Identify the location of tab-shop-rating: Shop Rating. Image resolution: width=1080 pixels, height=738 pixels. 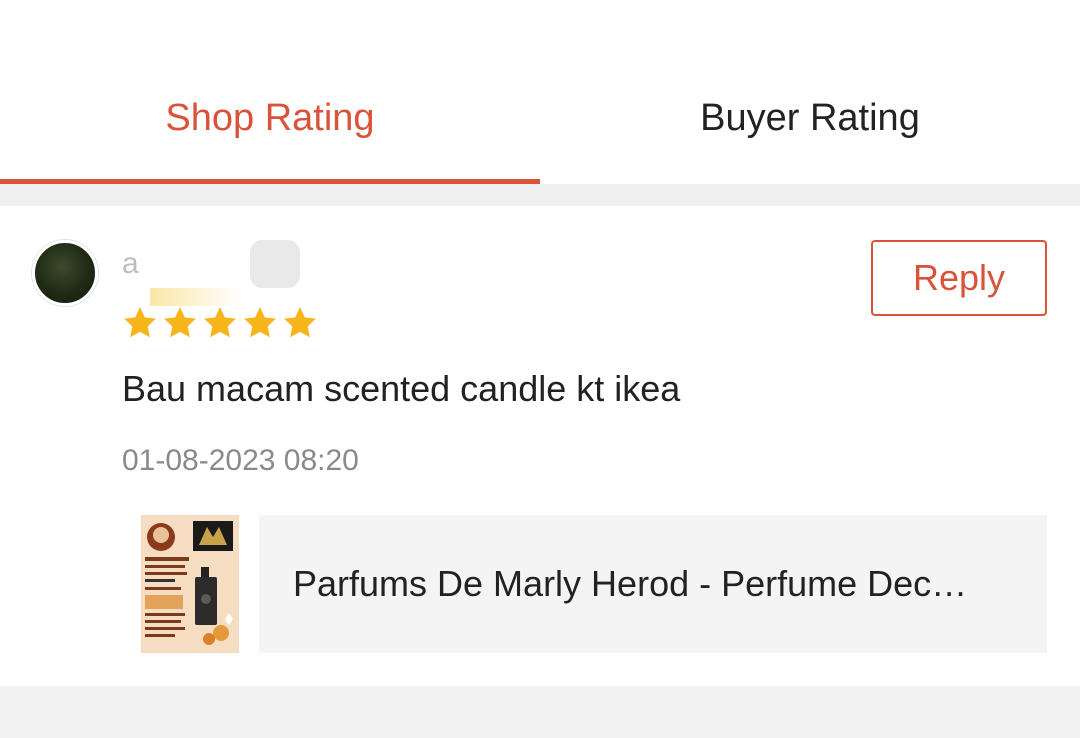
(270, 92).